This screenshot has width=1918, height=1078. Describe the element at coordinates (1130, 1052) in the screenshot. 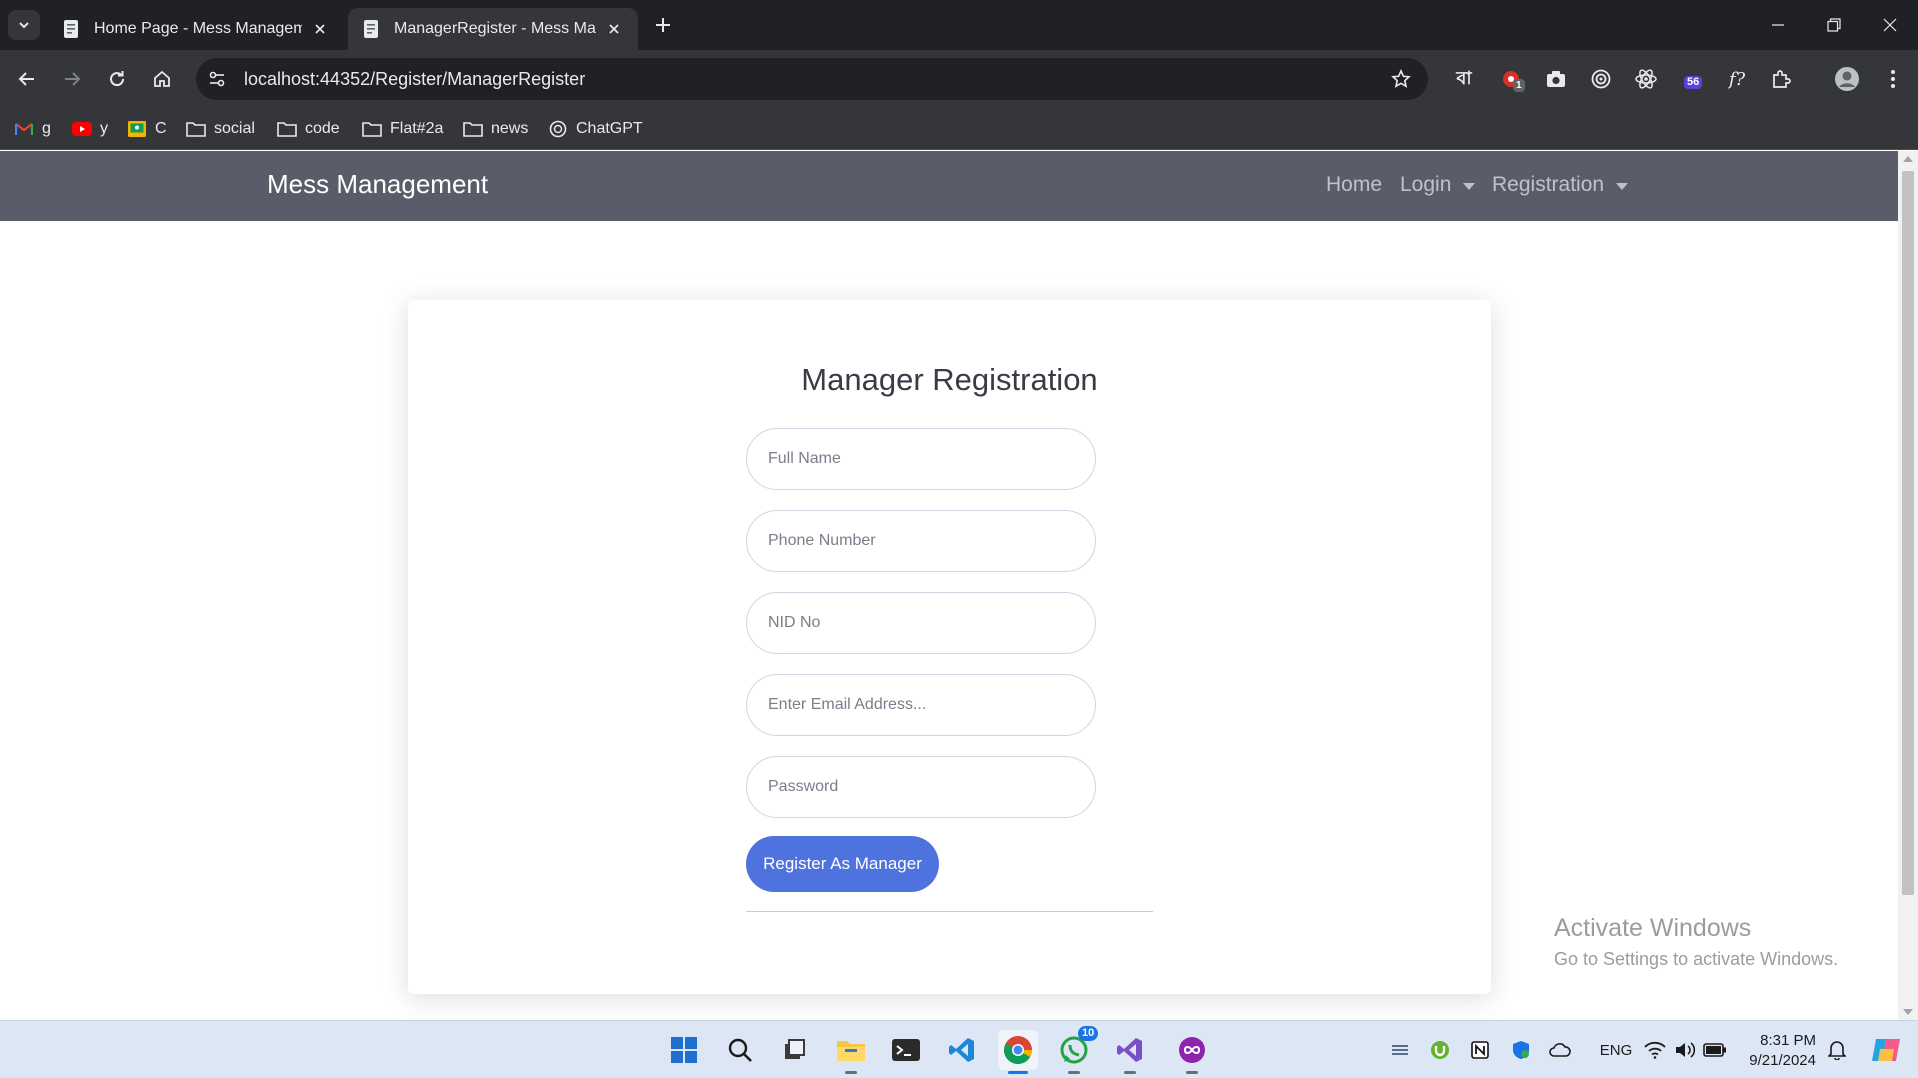

I see `taskbar-visual-studio` at that location.